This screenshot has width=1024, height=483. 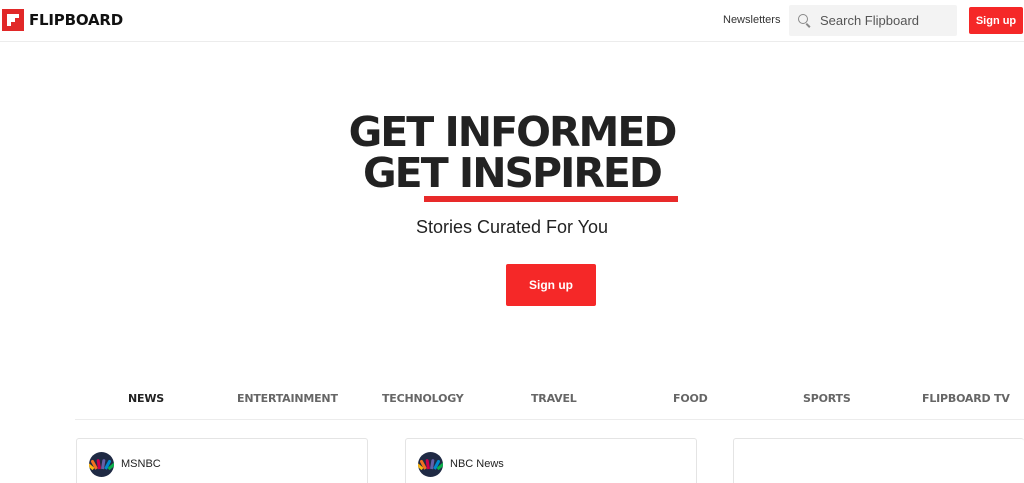 I want to click on search-box, so click(x=873, y=20).